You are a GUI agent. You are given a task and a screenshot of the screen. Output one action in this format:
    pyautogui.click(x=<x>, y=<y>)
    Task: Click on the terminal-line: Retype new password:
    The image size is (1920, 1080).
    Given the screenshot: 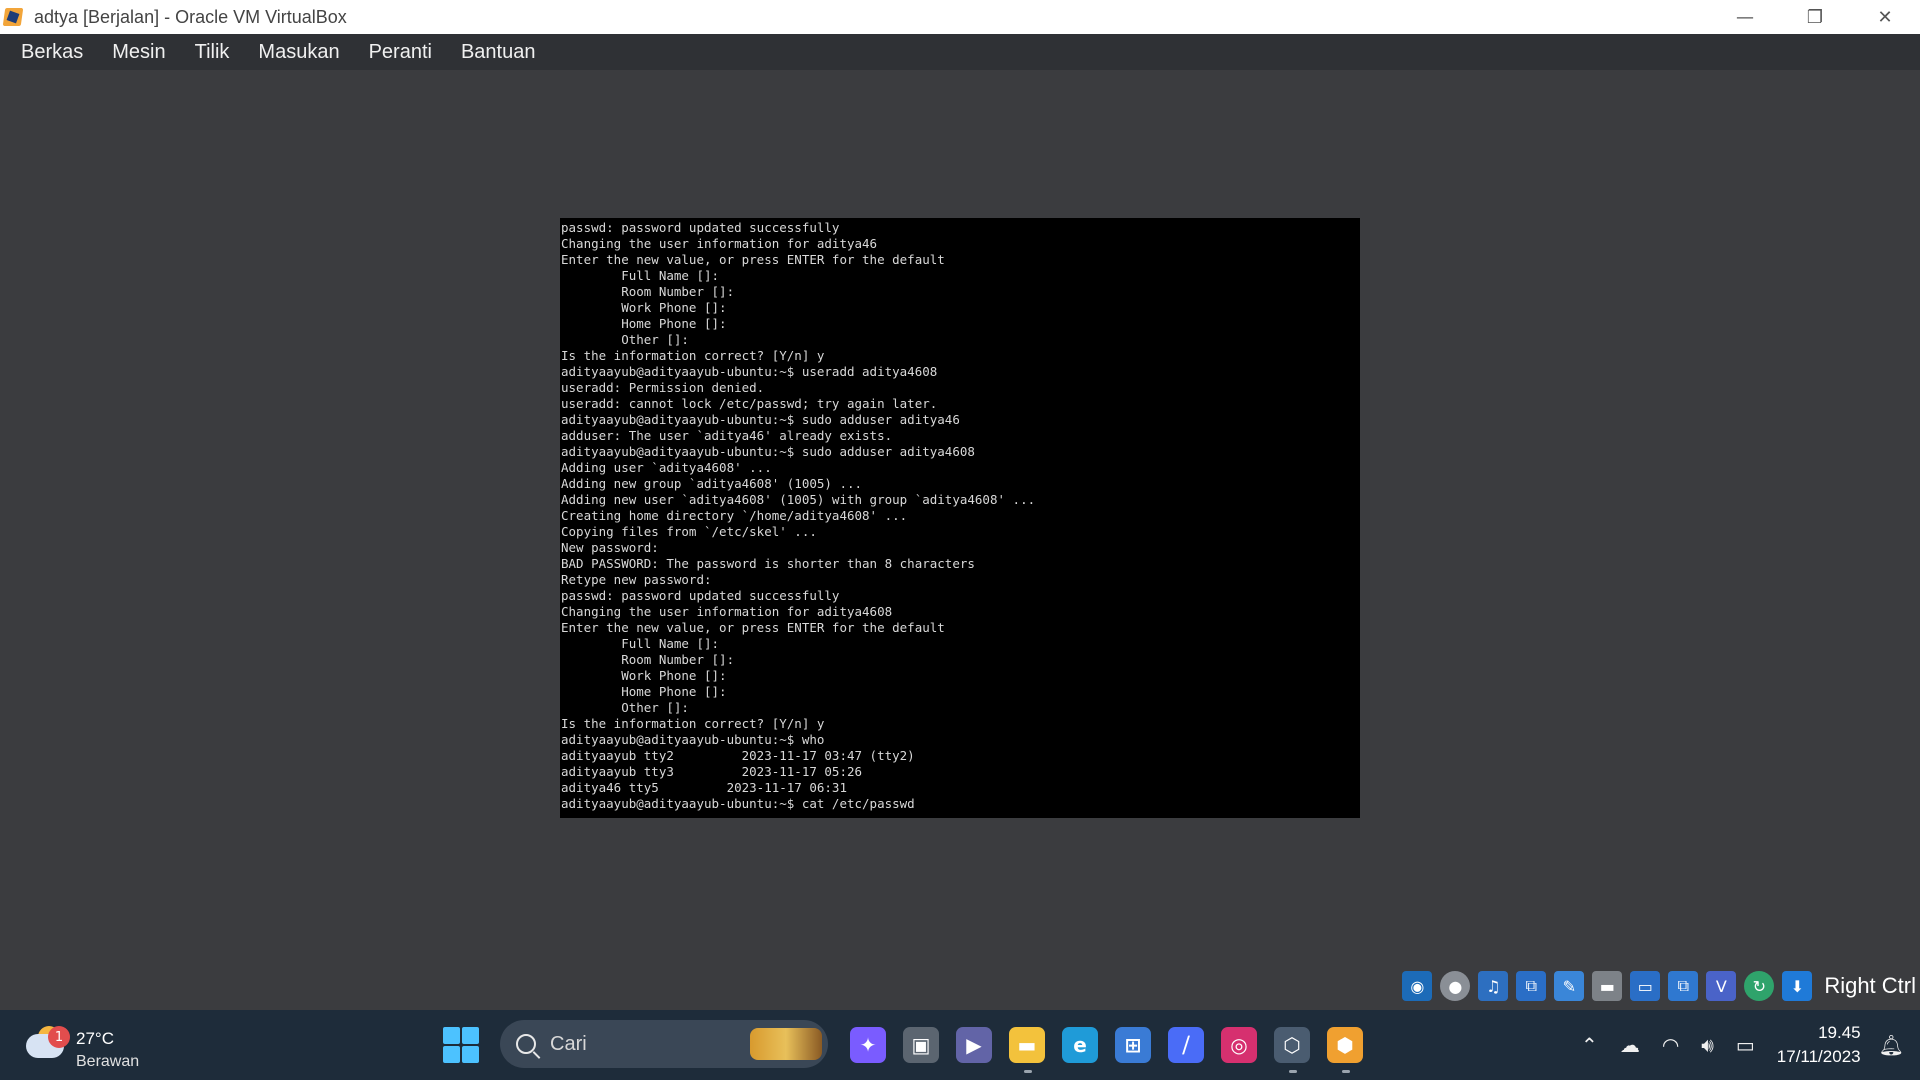 What is the action you would take?
    pyautogui.click(x=636, y=579)
    